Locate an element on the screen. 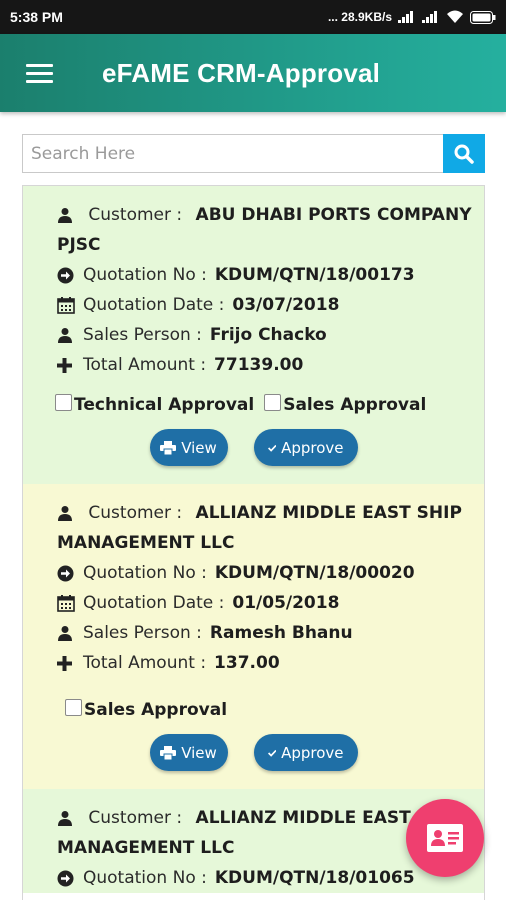  sales-person-row: Sales Person : Ramesh Bhanu is located at coordinates (265, 633).